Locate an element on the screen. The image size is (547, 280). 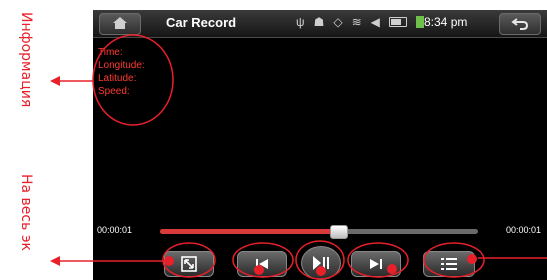
skip-next-icon is located at coordinates (376, 264).